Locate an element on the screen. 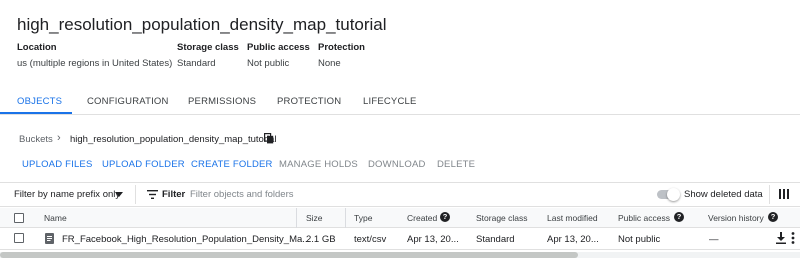  chevron-down-icon is located at coordinates (119, 194).